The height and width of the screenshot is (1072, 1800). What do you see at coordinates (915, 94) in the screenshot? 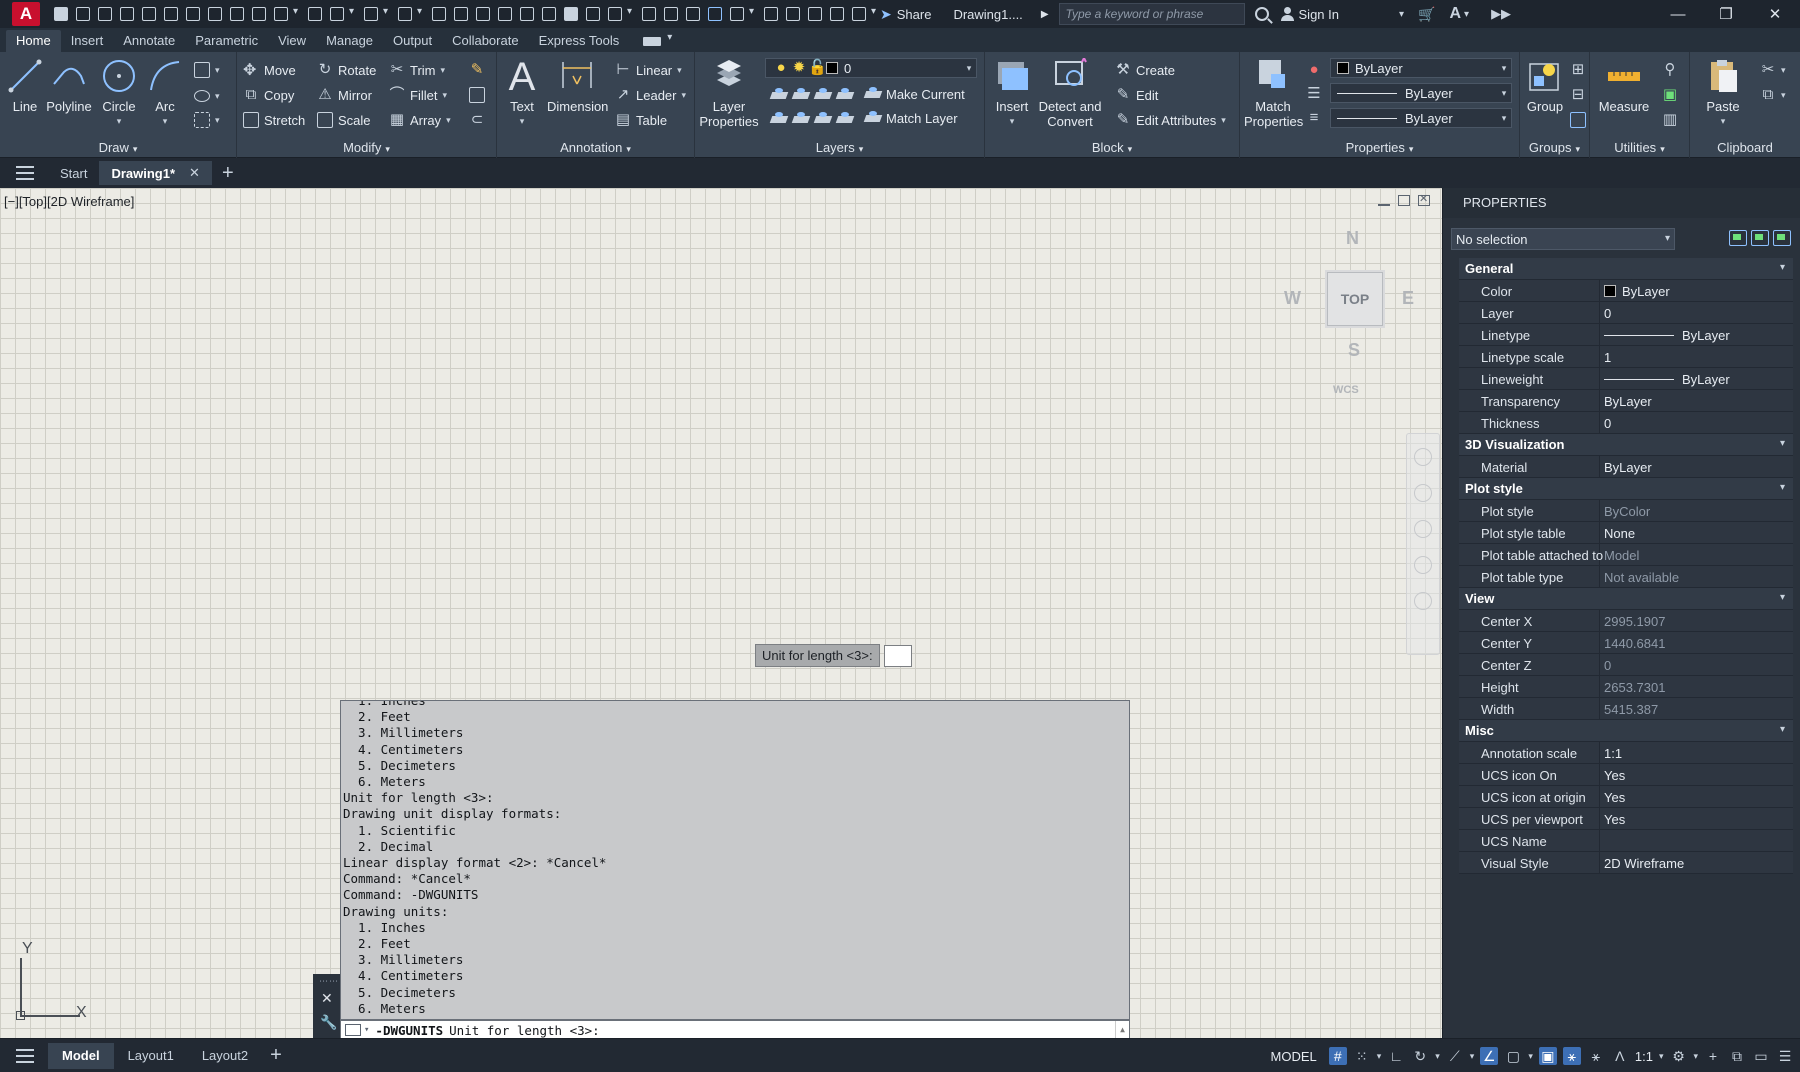
I see `make-current-button: Make Current` at bounding box center [915, 94].